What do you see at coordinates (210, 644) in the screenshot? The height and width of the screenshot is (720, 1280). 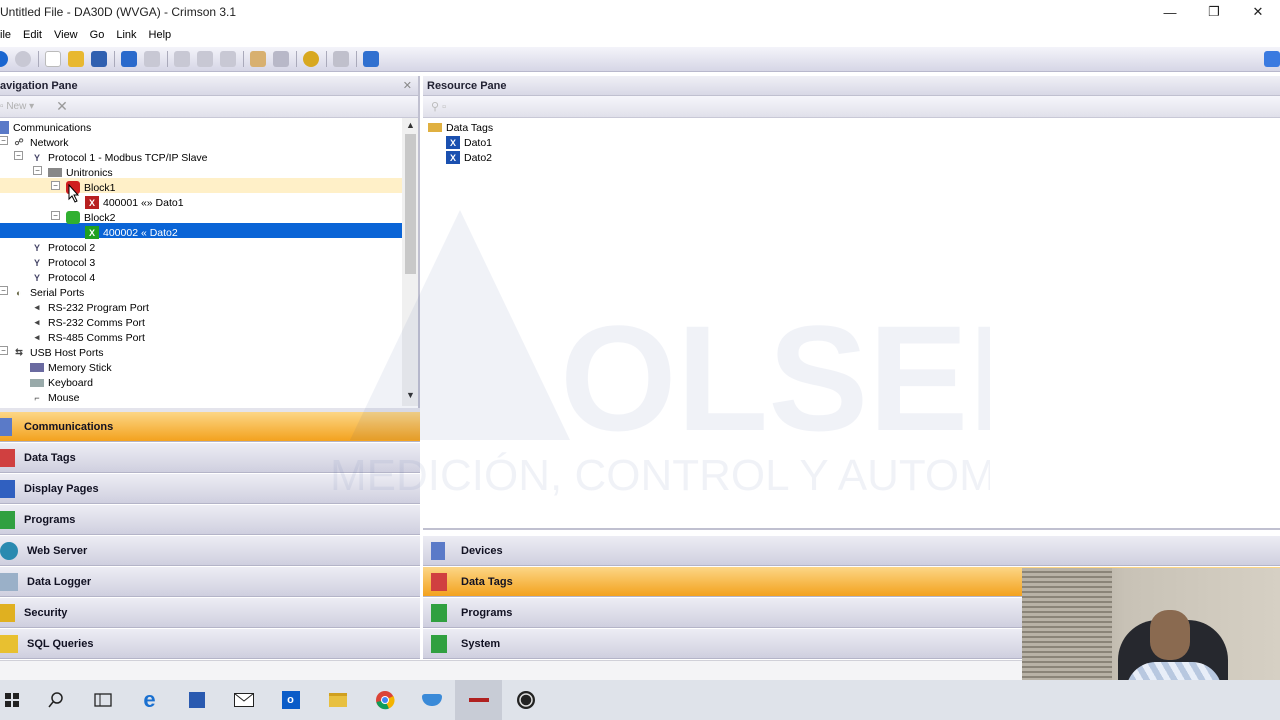 I see `category-sql-queries: SQL Queries` at bounding box center [210, 644].